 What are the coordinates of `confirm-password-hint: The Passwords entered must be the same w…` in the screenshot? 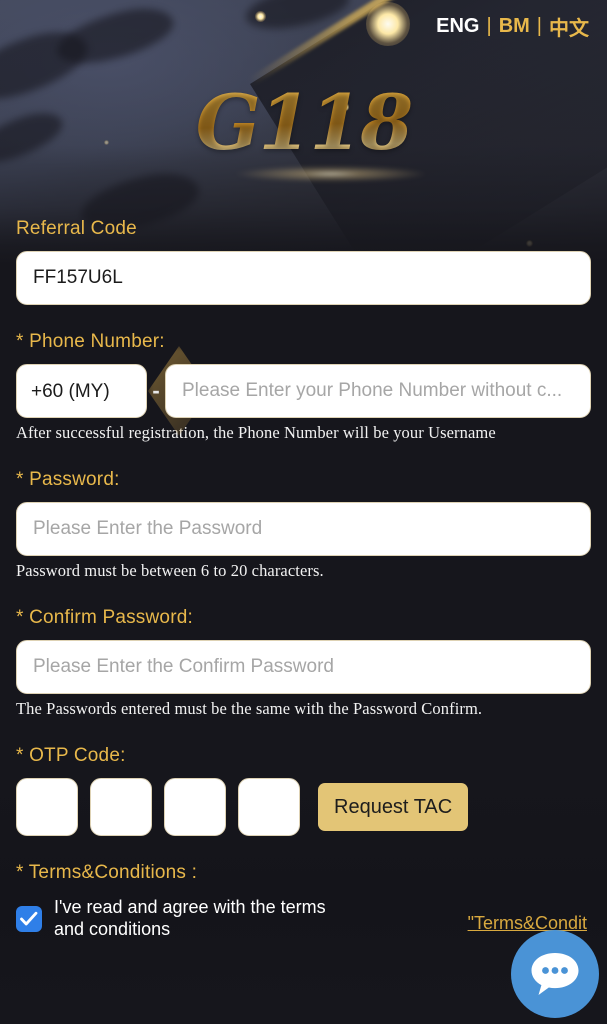 It's located at (249, 708).